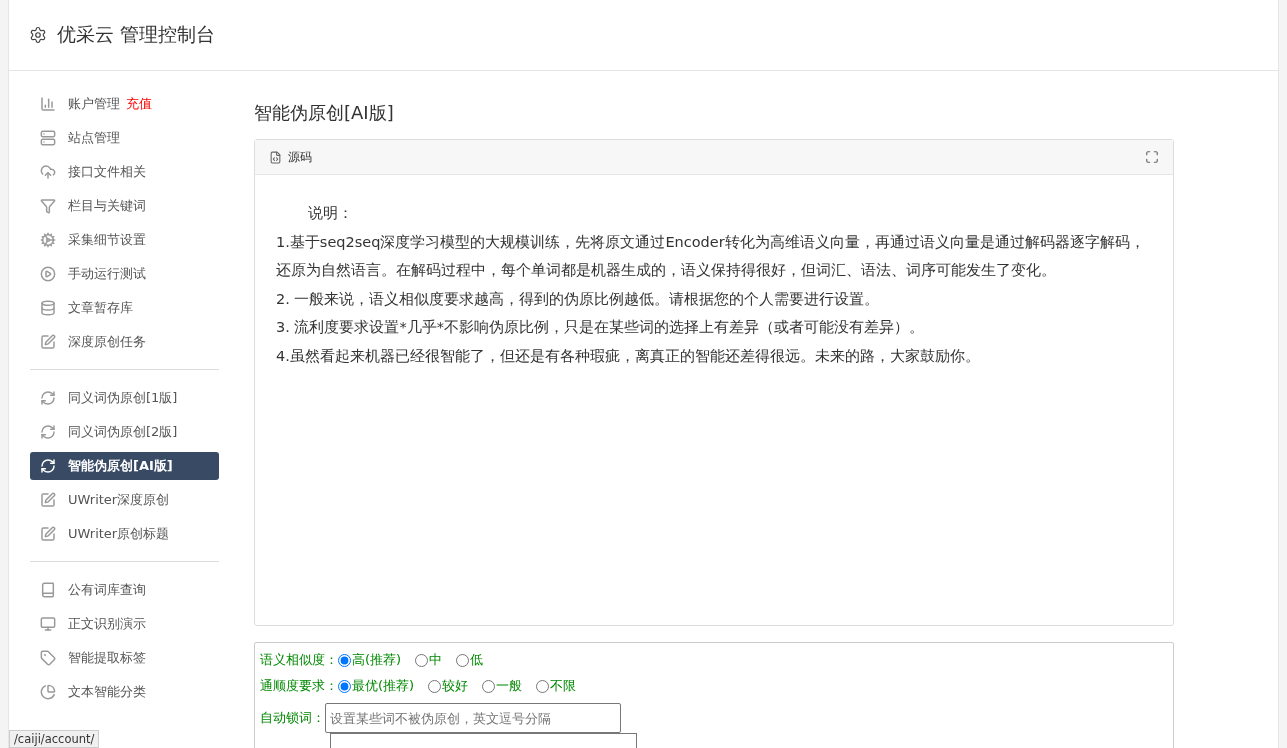 The image size is (1287, 748). What do you see at coordinates (483, 740) in the screenshot?
I see `input-field` at bounding box center [483, 740].